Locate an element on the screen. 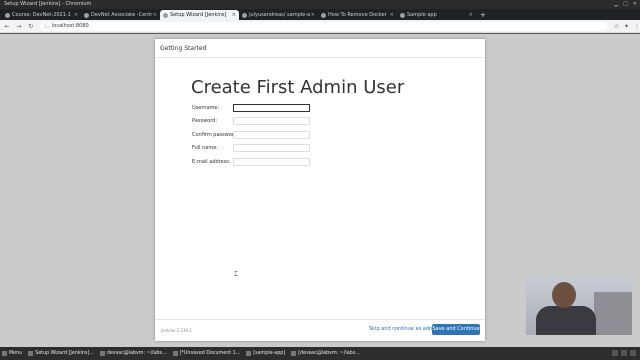  tab-sample-app: Sample app × is located at coordinates (436, 15).